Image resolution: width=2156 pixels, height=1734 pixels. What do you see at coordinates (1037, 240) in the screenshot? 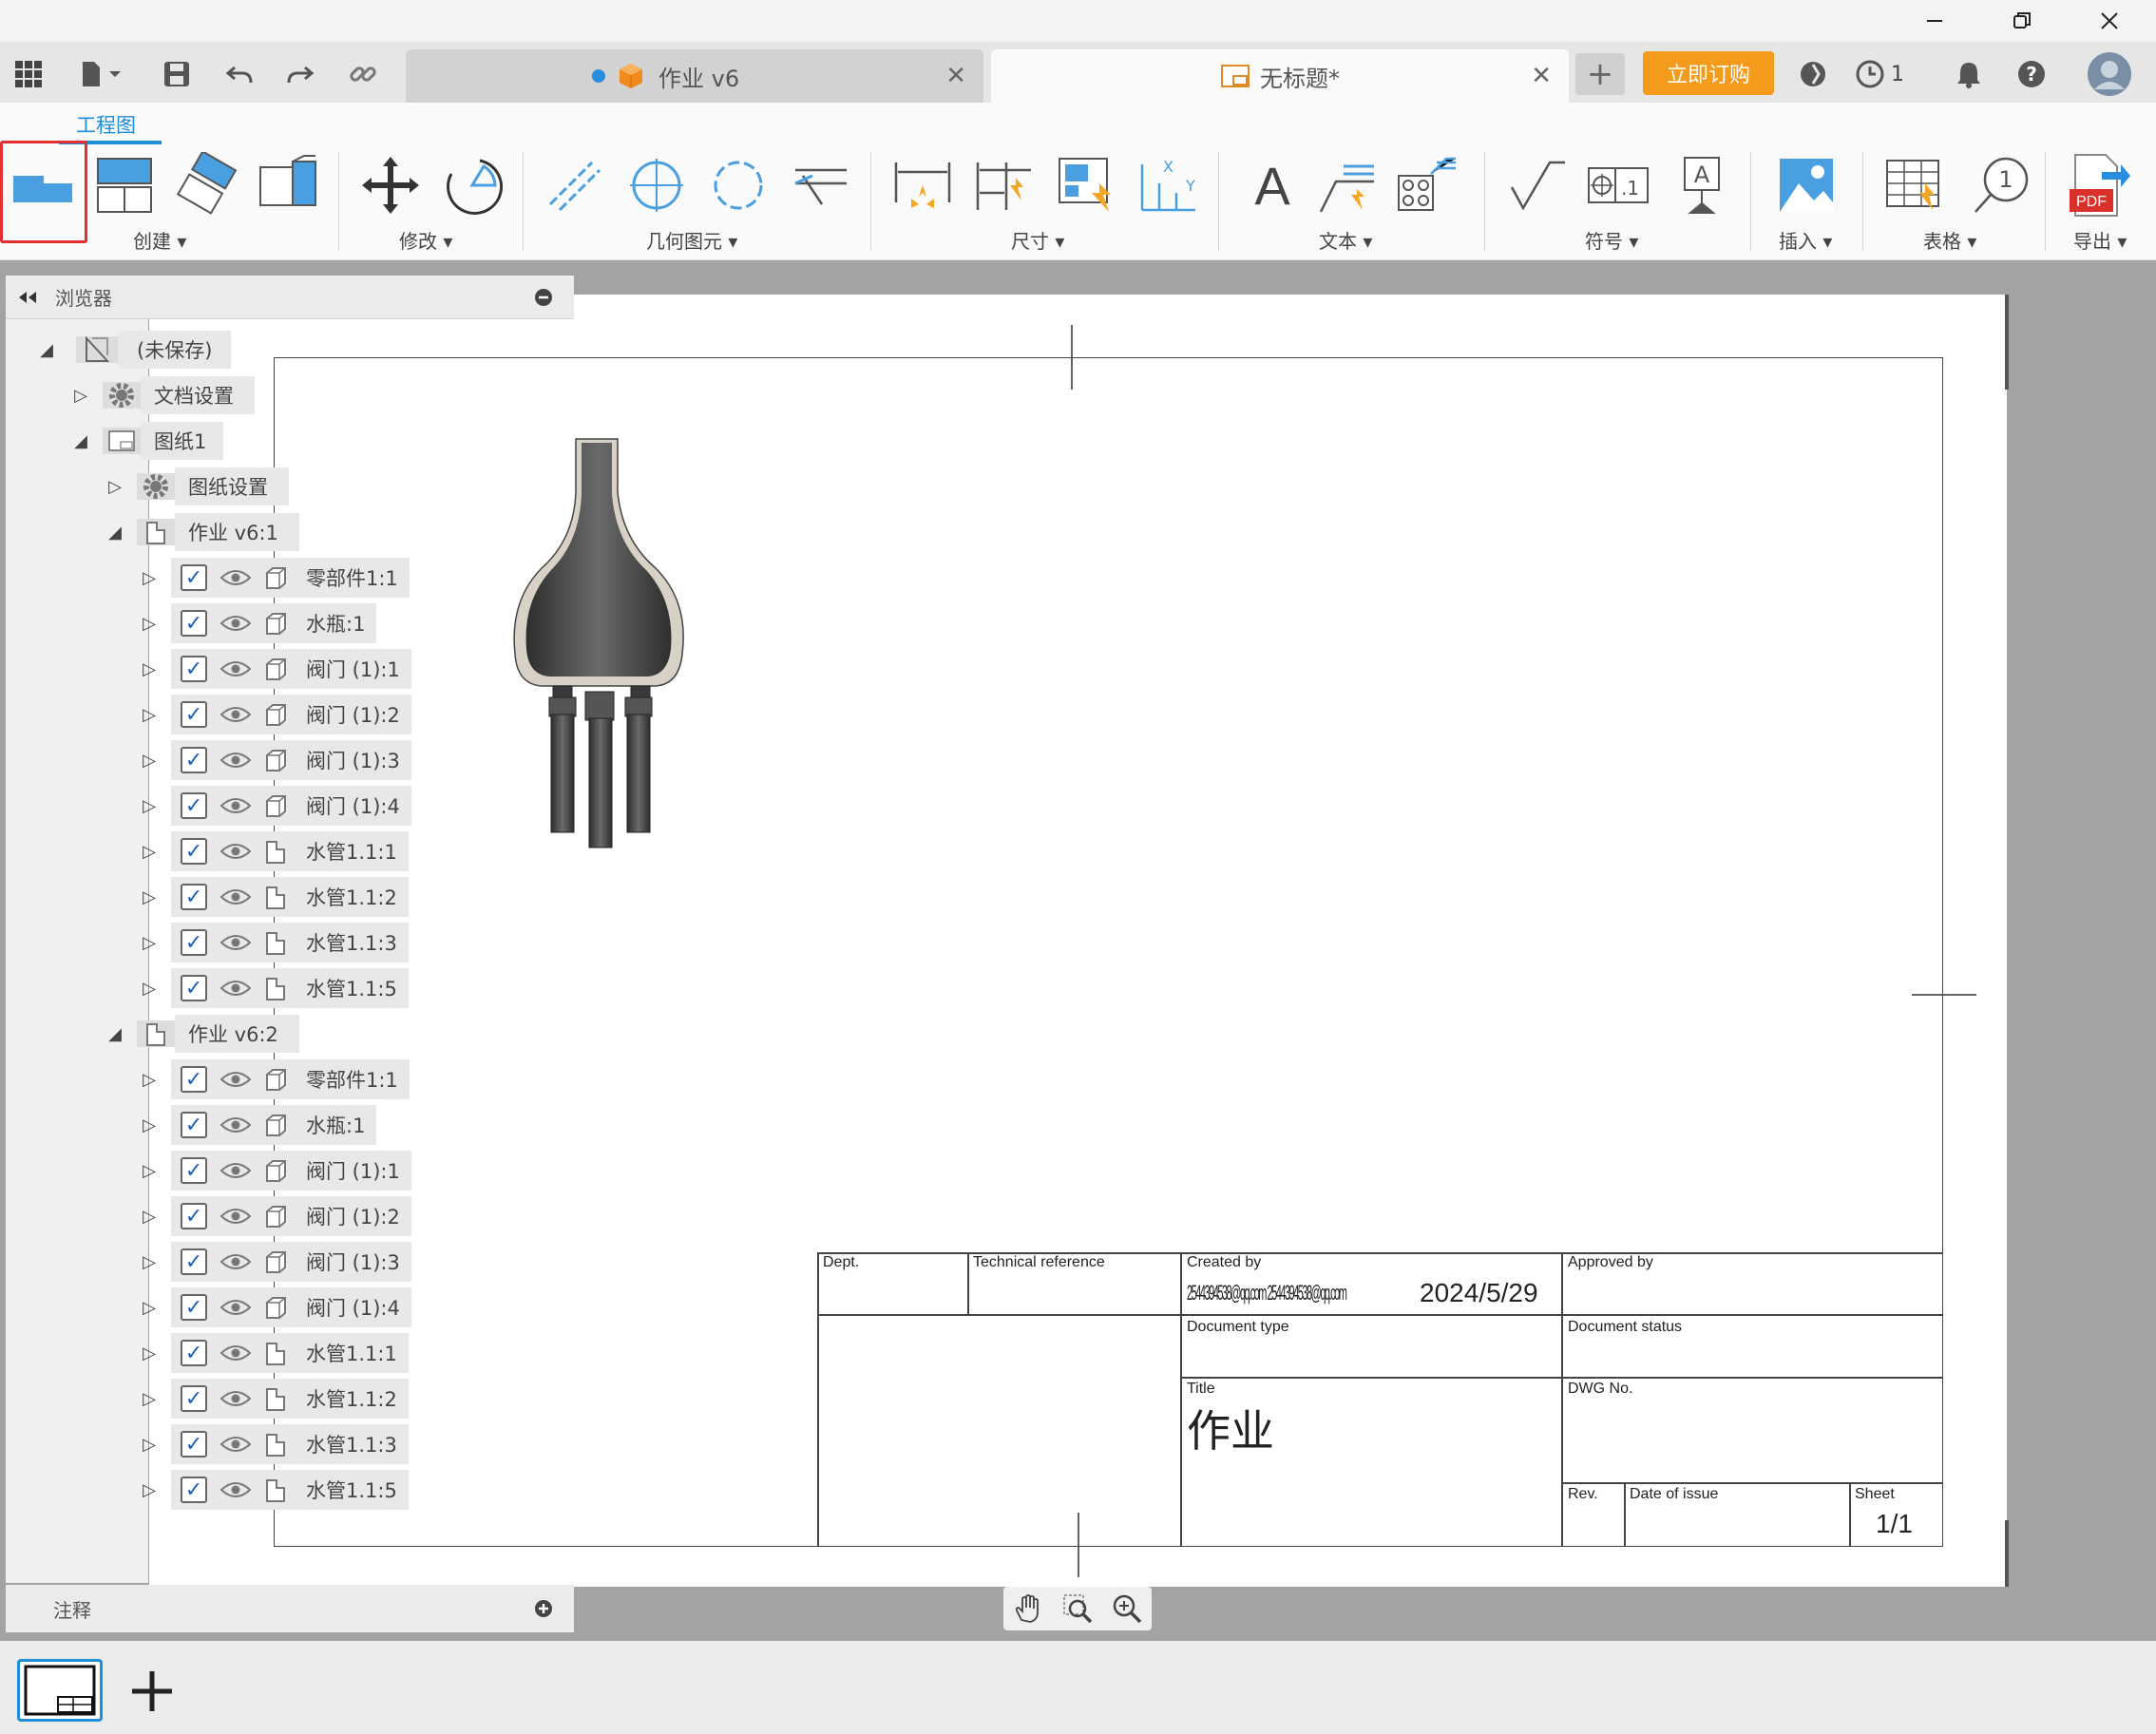
I see `group-dimensions-label: 尺寸 ▾` at bounding box center [1037, 240].